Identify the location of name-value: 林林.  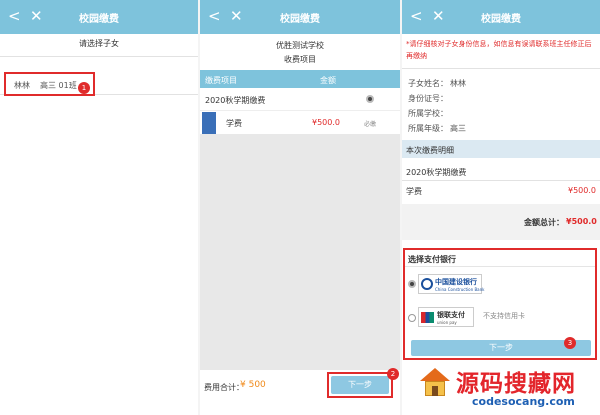
(458, 83).